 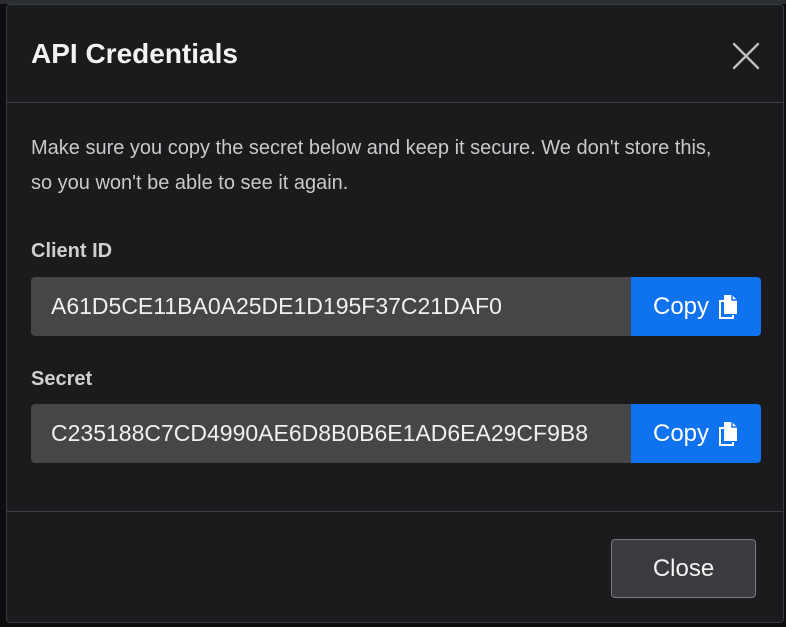 I want to click on secret-field: C235188C7CD4990AE6D8B0B6E1AD6EA29CF9B8, so click(x=331, y=433).